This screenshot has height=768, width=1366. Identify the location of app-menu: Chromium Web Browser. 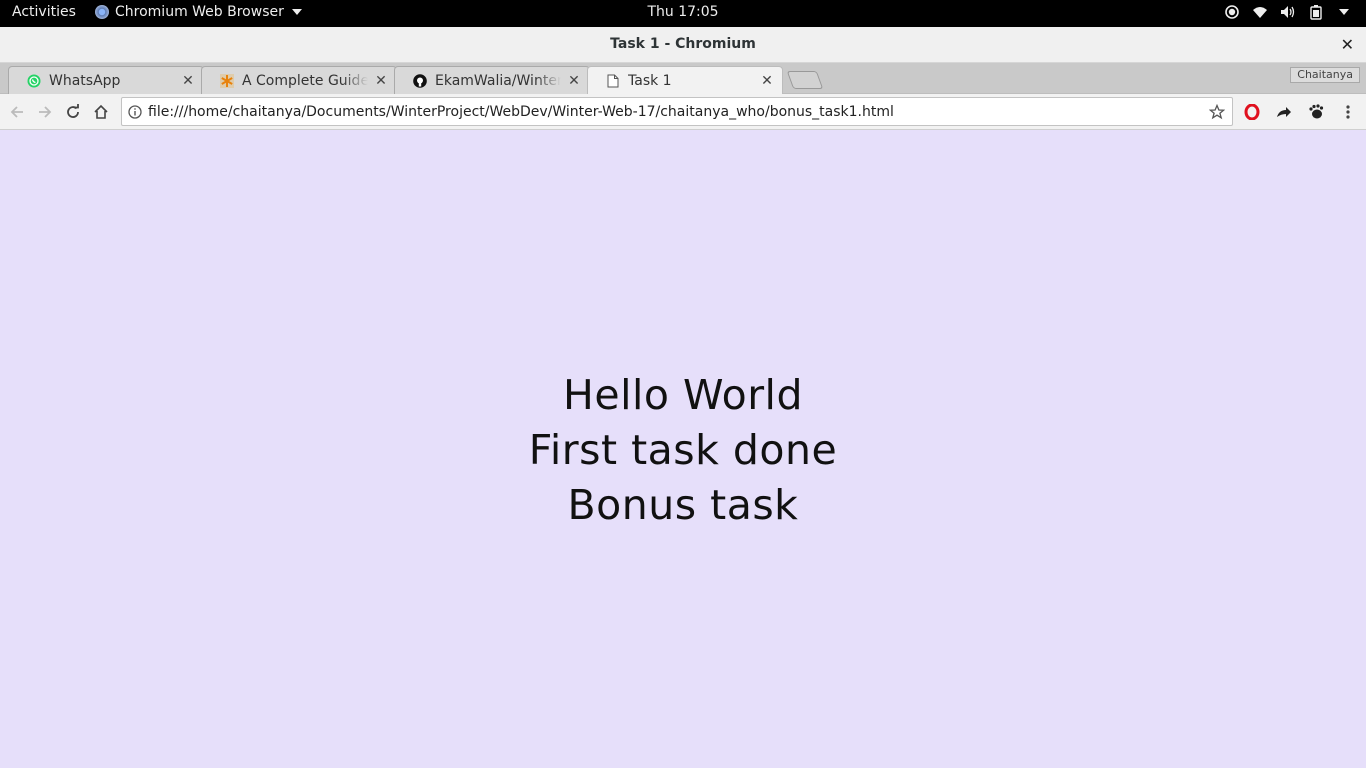
(198, 12).